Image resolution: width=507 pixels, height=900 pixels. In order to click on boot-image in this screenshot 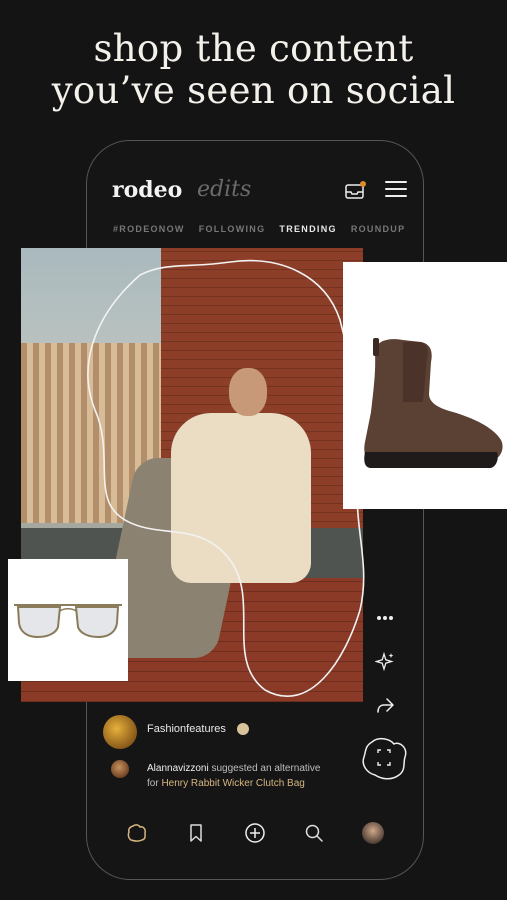, I will do `click(433, 403)`.